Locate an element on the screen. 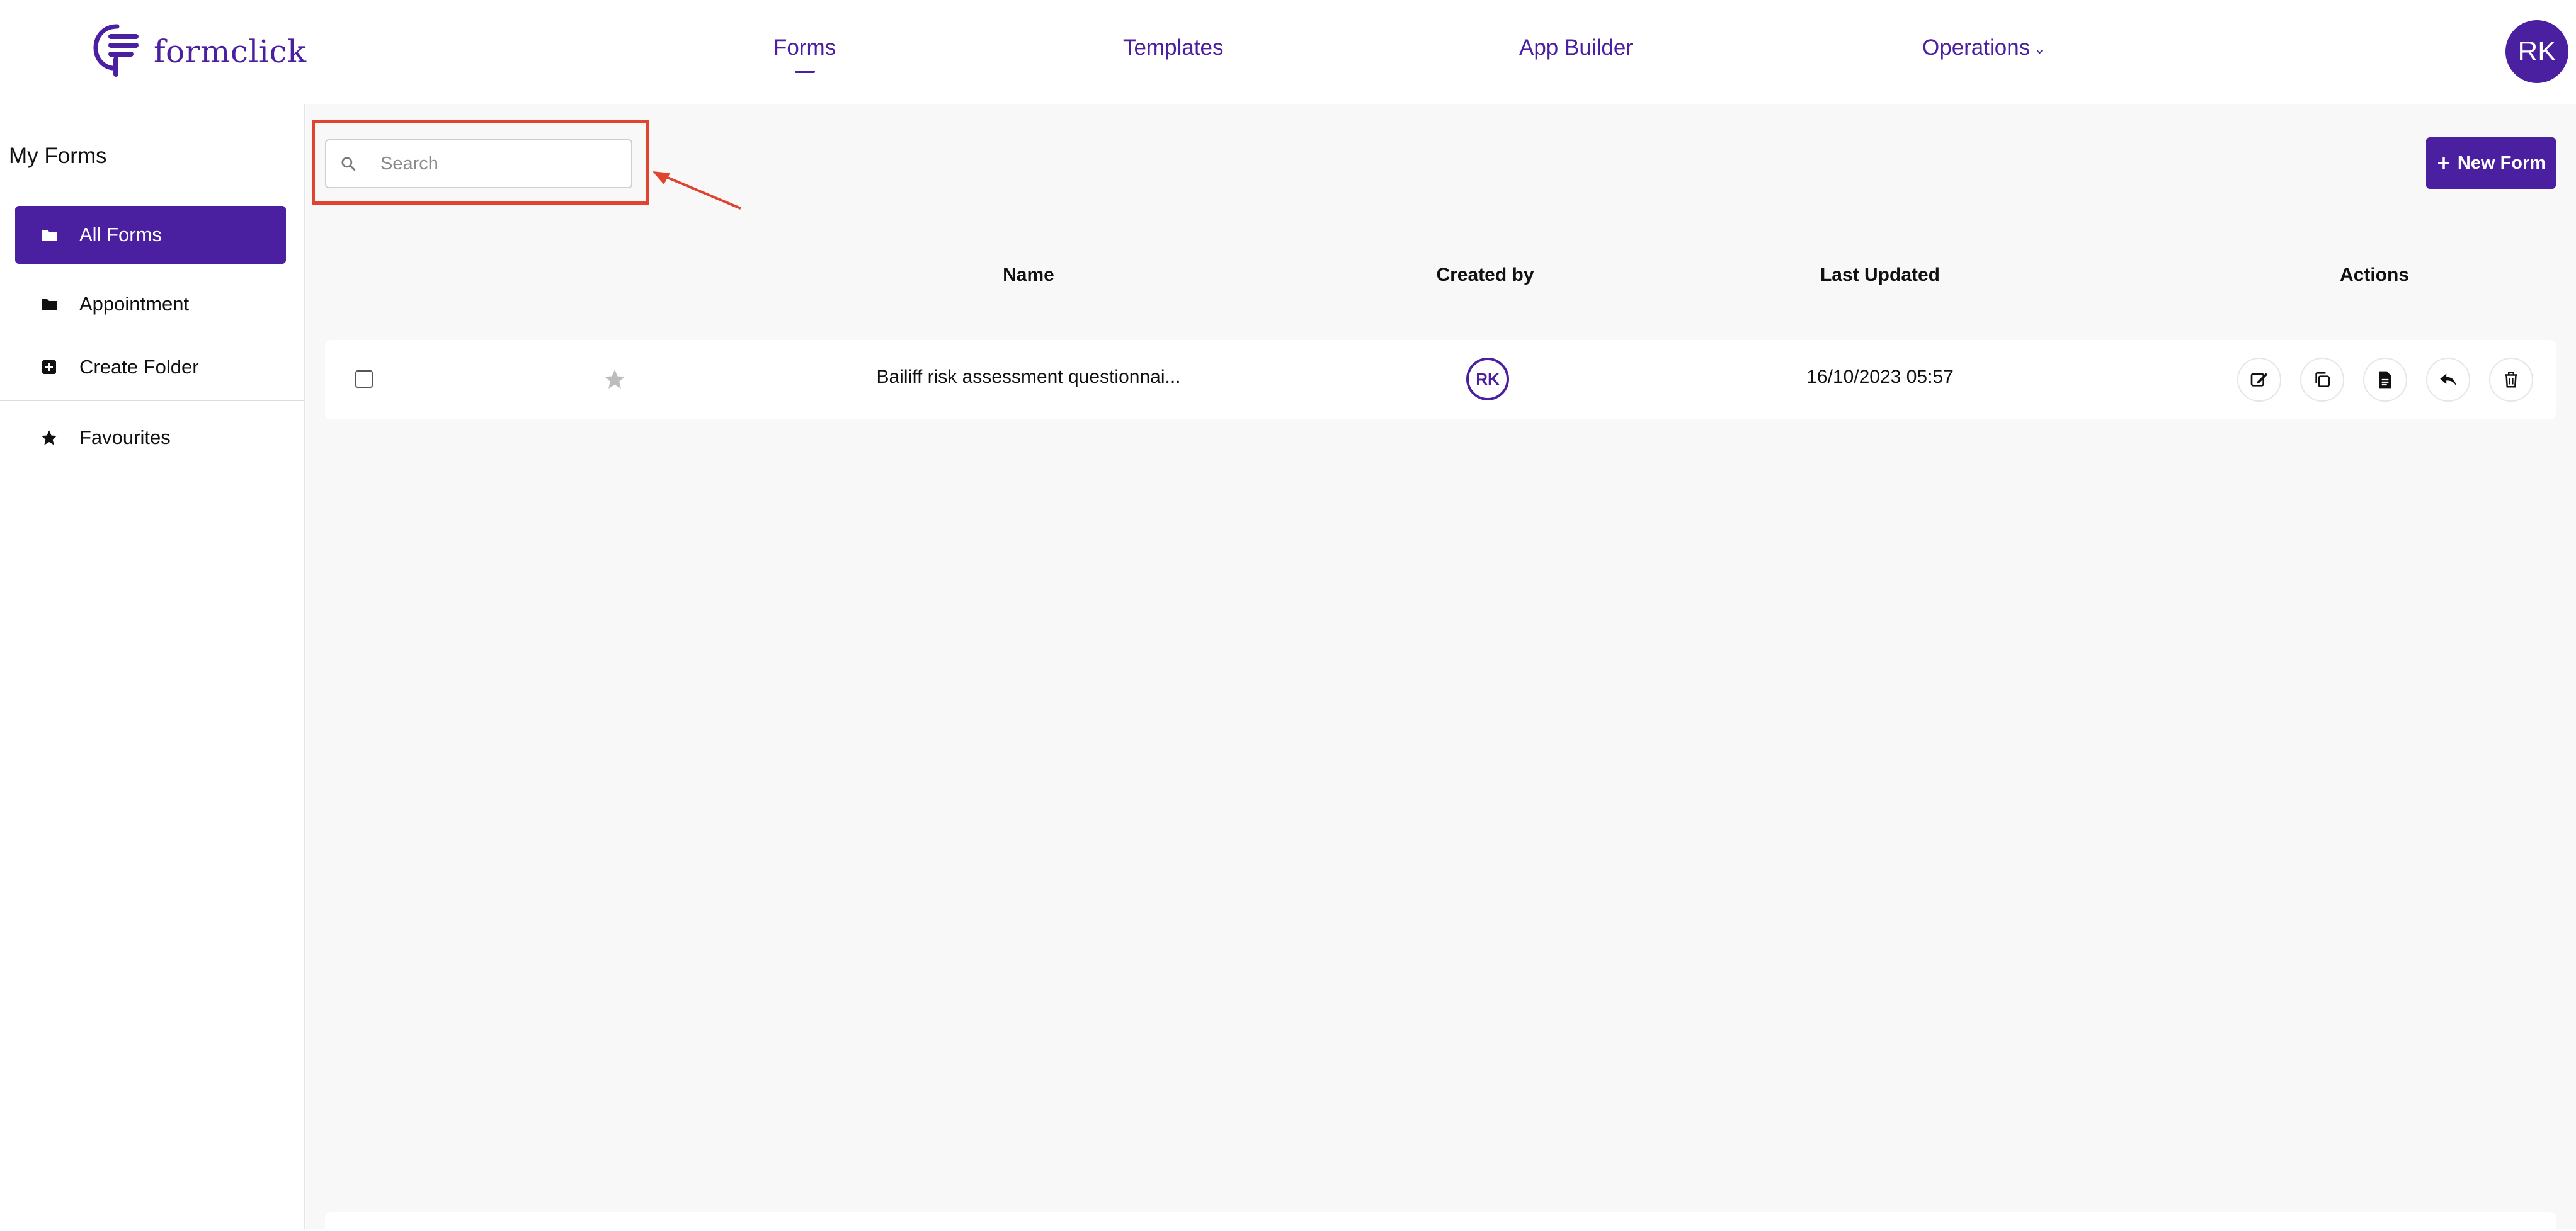 Image resolution: width=2576 pixels, height=1231 pixels. sidebar-divider is located at coordinates (152, 400).